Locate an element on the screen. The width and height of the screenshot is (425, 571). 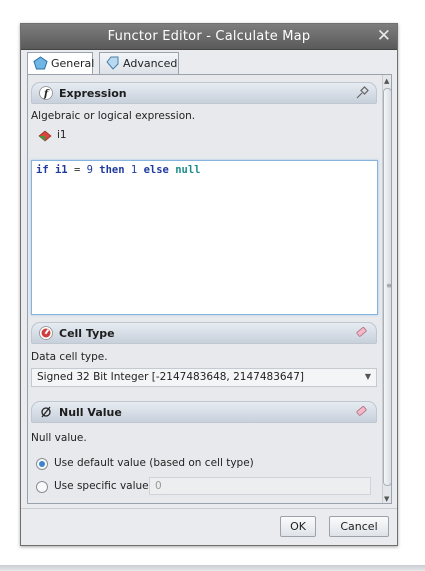
grip-icon: ≡ is located at coordinates (388, 286).